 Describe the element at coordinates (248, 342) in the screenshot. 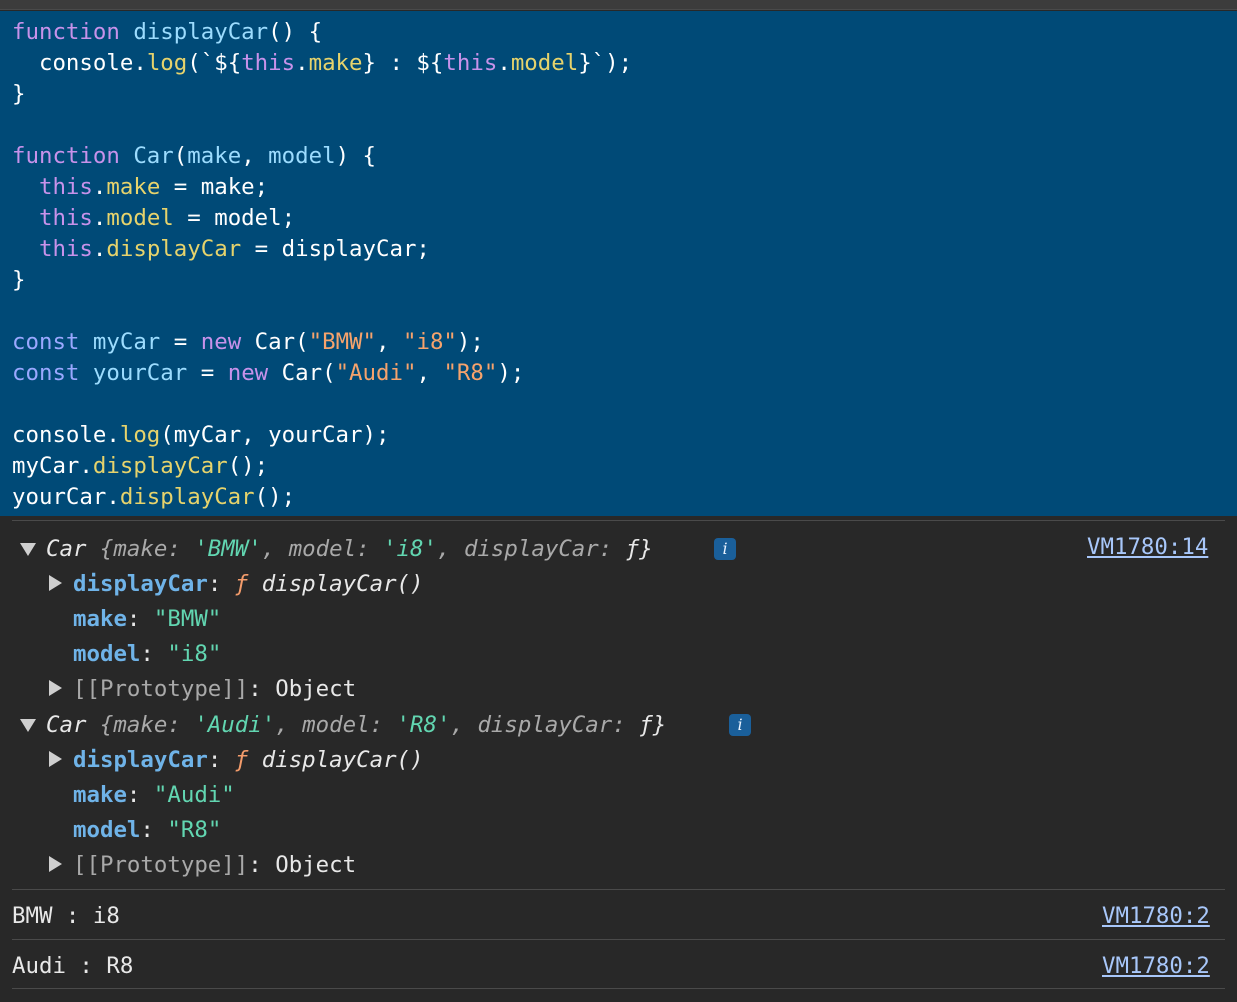

I see `code-line: const myCar = new Car("BMW", "i8");` at that location.